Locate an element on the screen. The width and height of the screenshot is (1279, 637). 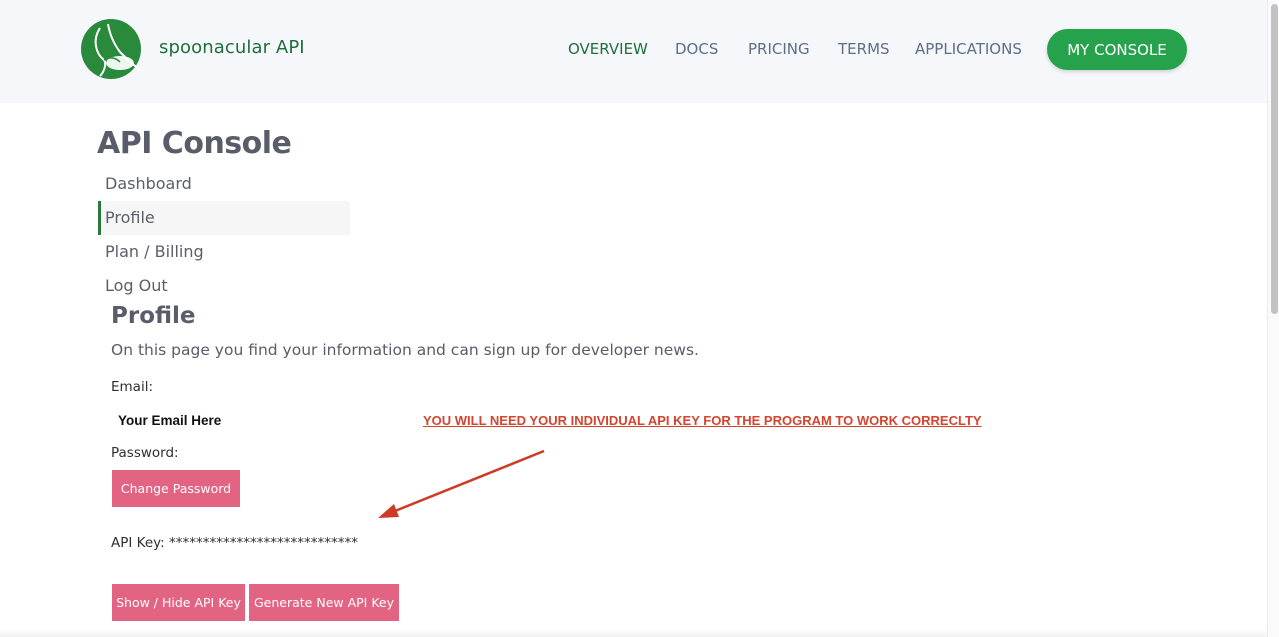
bottom-edge is located at coordinates (633, 632).